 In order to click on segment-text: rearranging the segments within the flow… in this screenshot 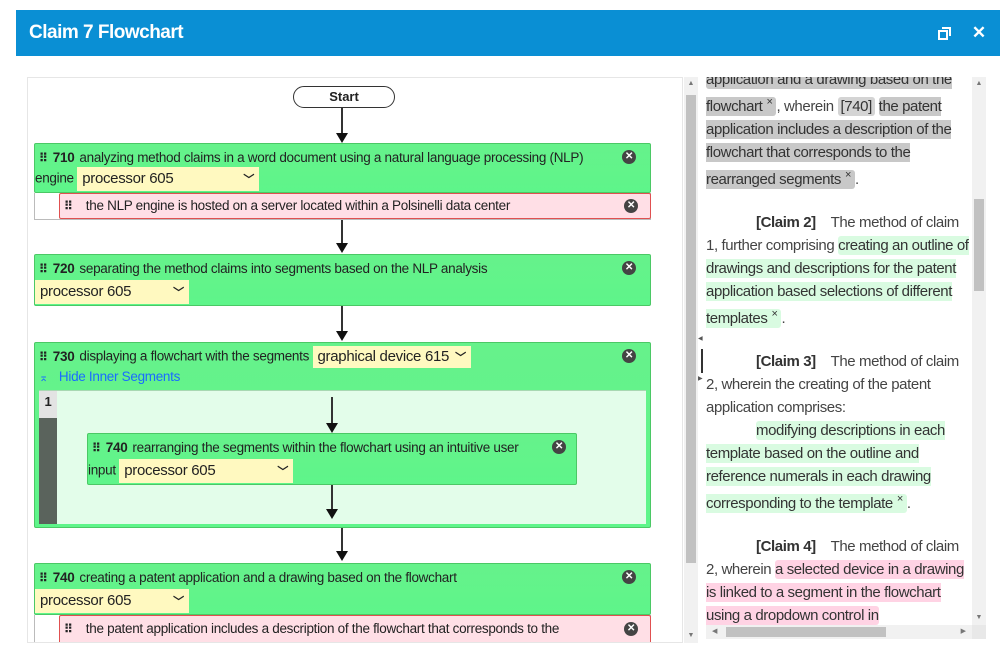, I will do `click(325, 447)`.